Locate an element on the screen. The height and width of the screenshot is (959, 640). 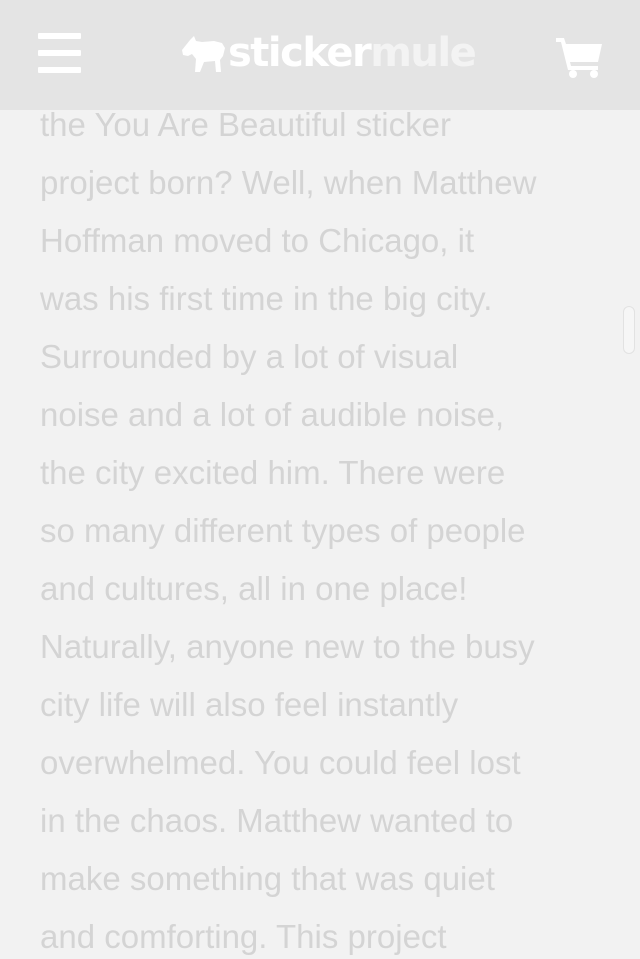
article-line: make something that was quiet is located at coordinates (267, 878).